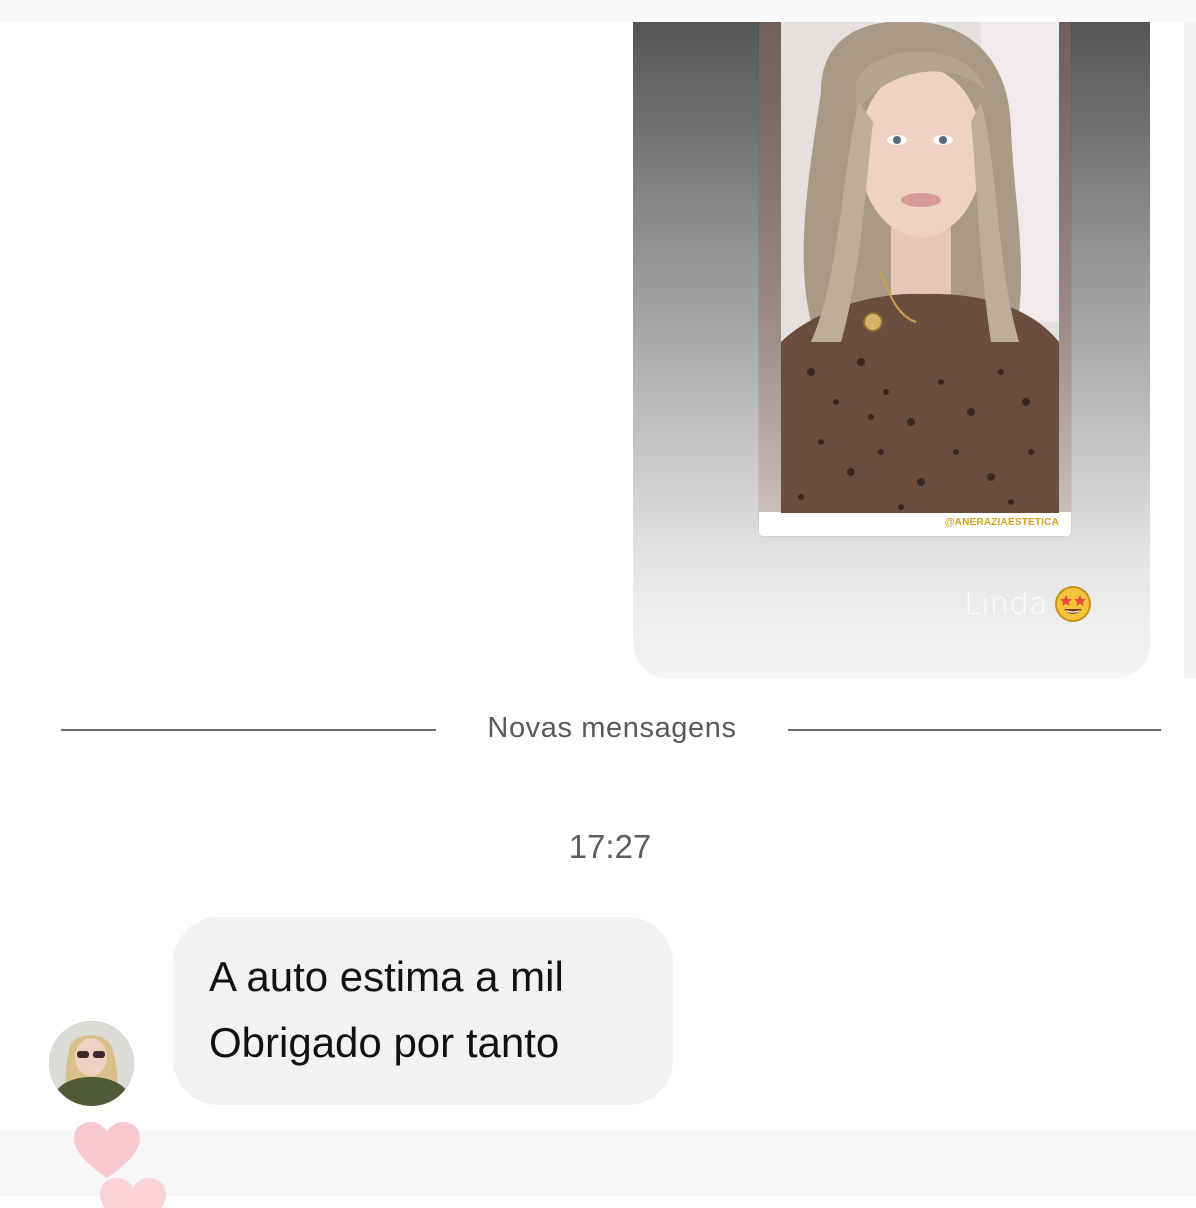  What do you see at coordinates (1190, 350) in the screenshot?
I see `scrollbar` at bounding box center [1190, 350].